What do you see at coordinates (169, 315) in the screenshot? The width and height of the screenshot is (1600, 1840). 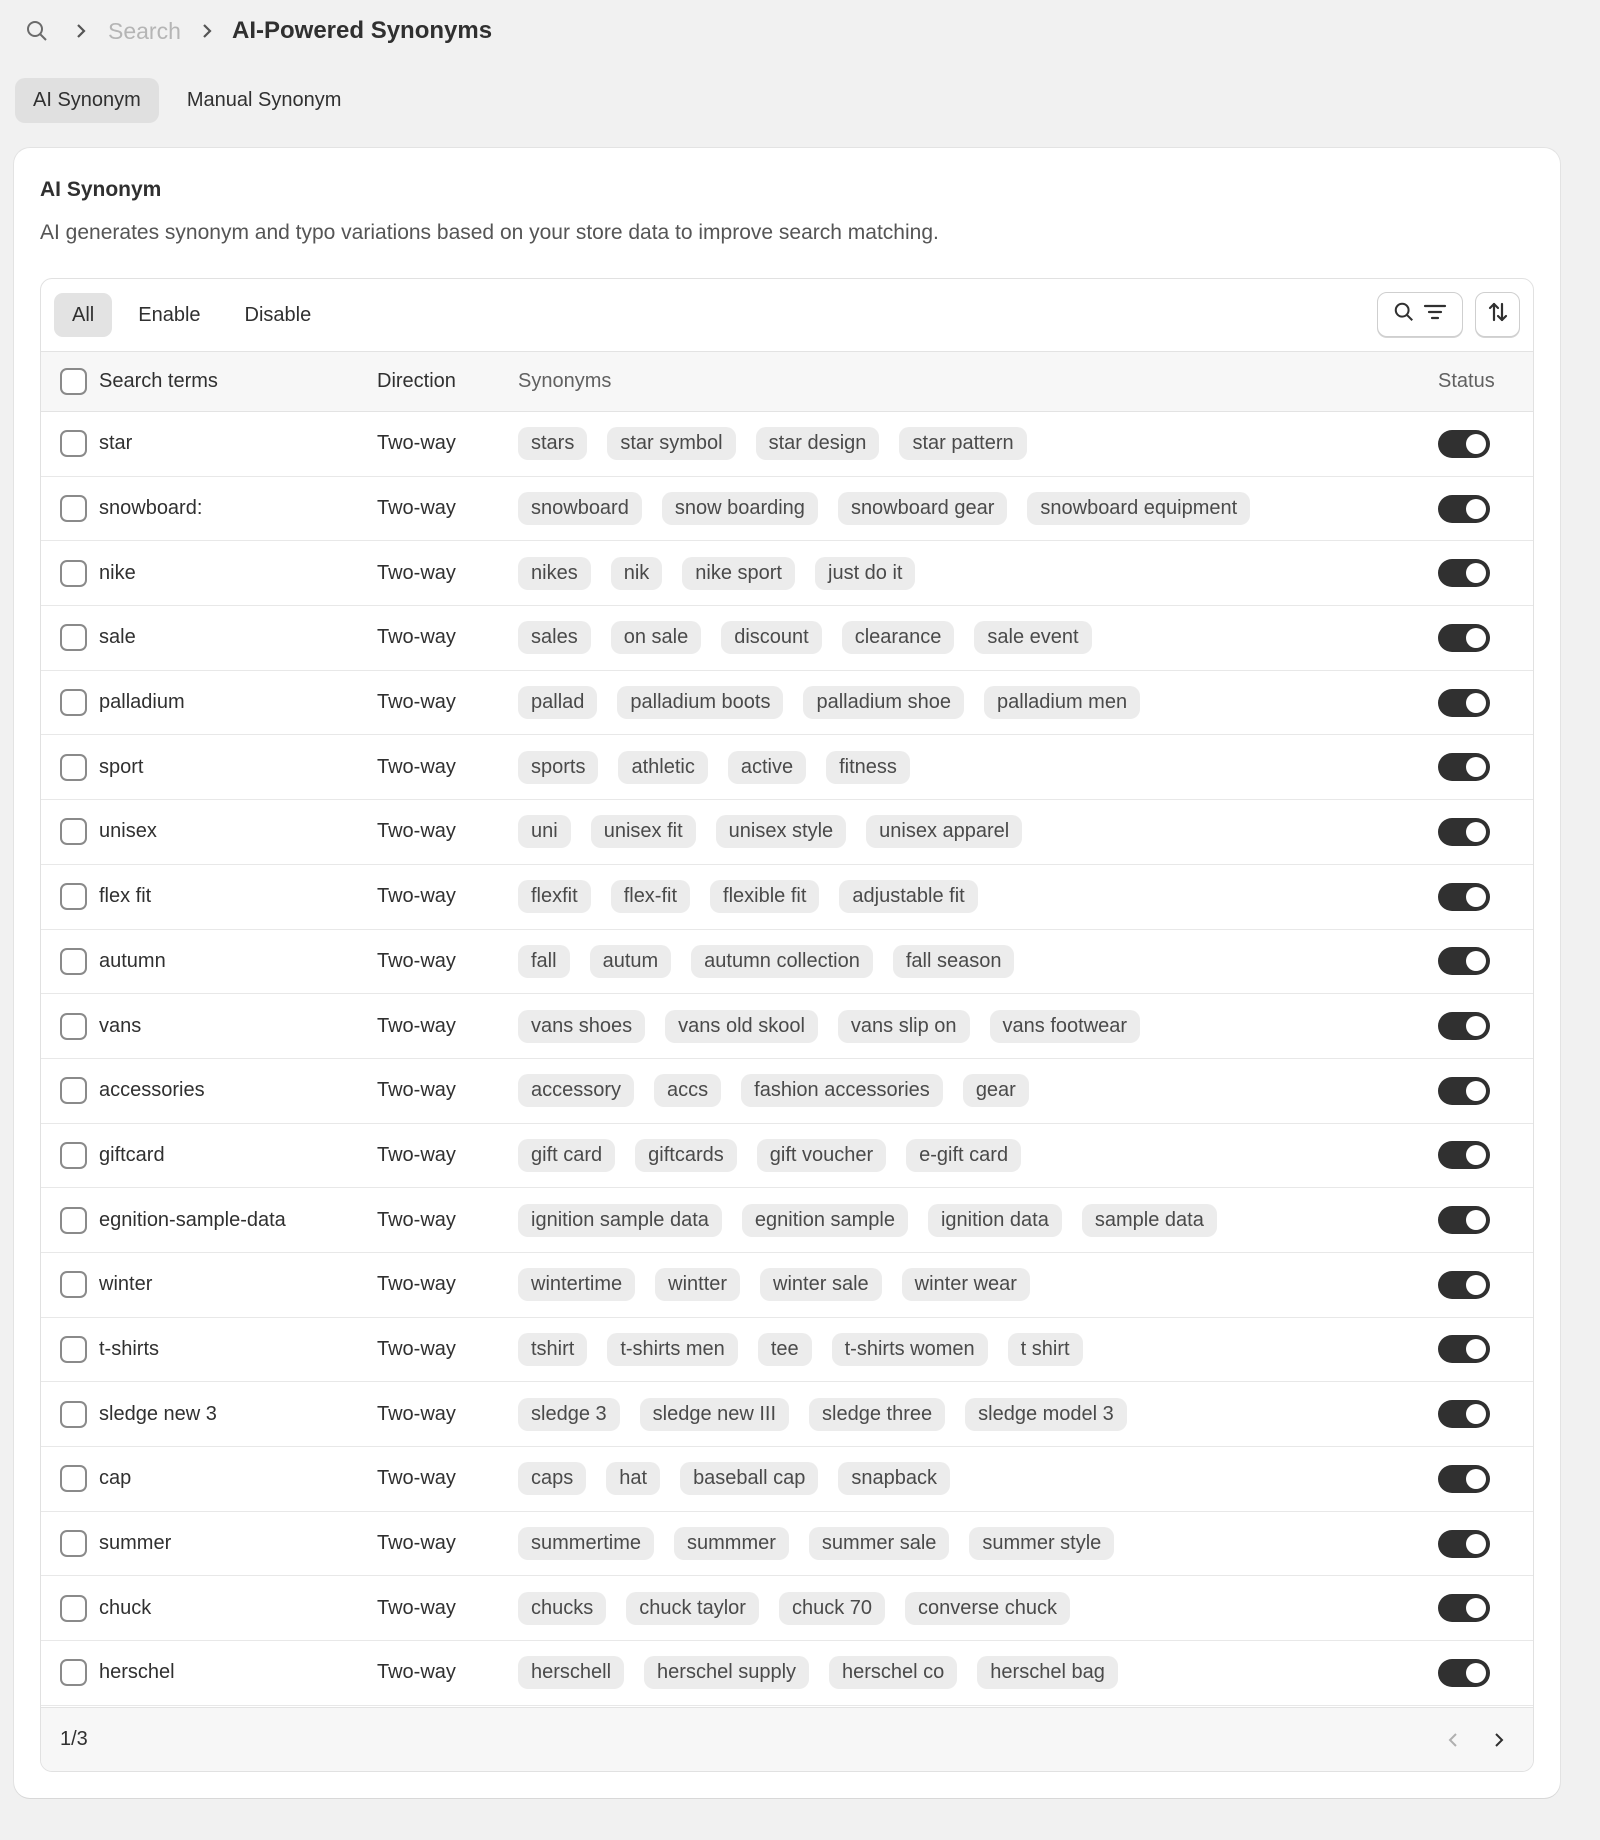 I see `filter-tab-enable: Enable` at bounding box center [169, 315].